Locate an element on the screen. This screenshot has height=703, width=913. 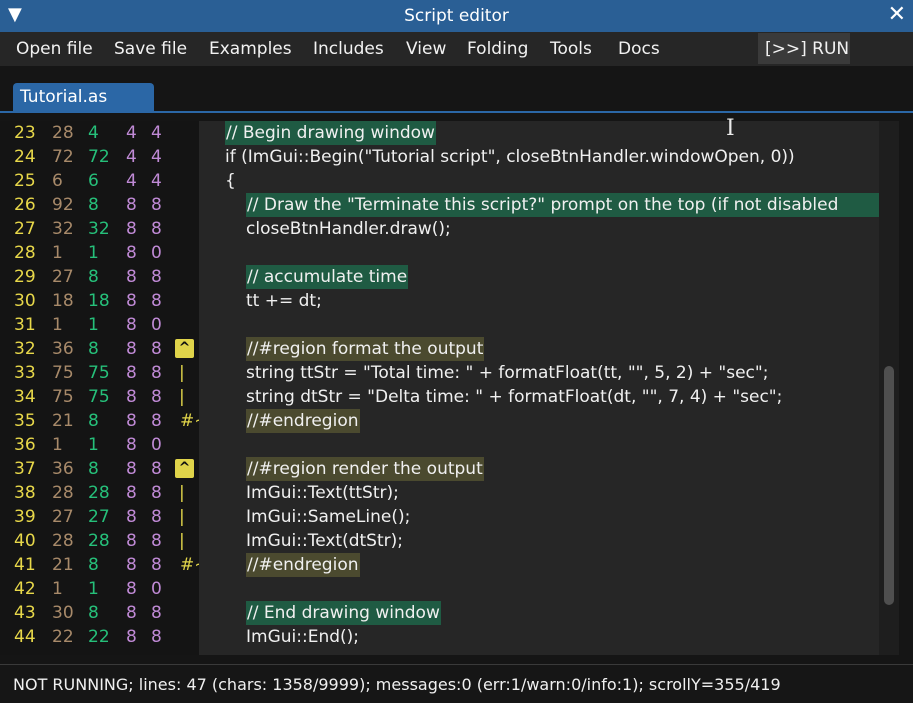
gutter-row: 28 1 1 8 0 is located at coordinates (102, 253).